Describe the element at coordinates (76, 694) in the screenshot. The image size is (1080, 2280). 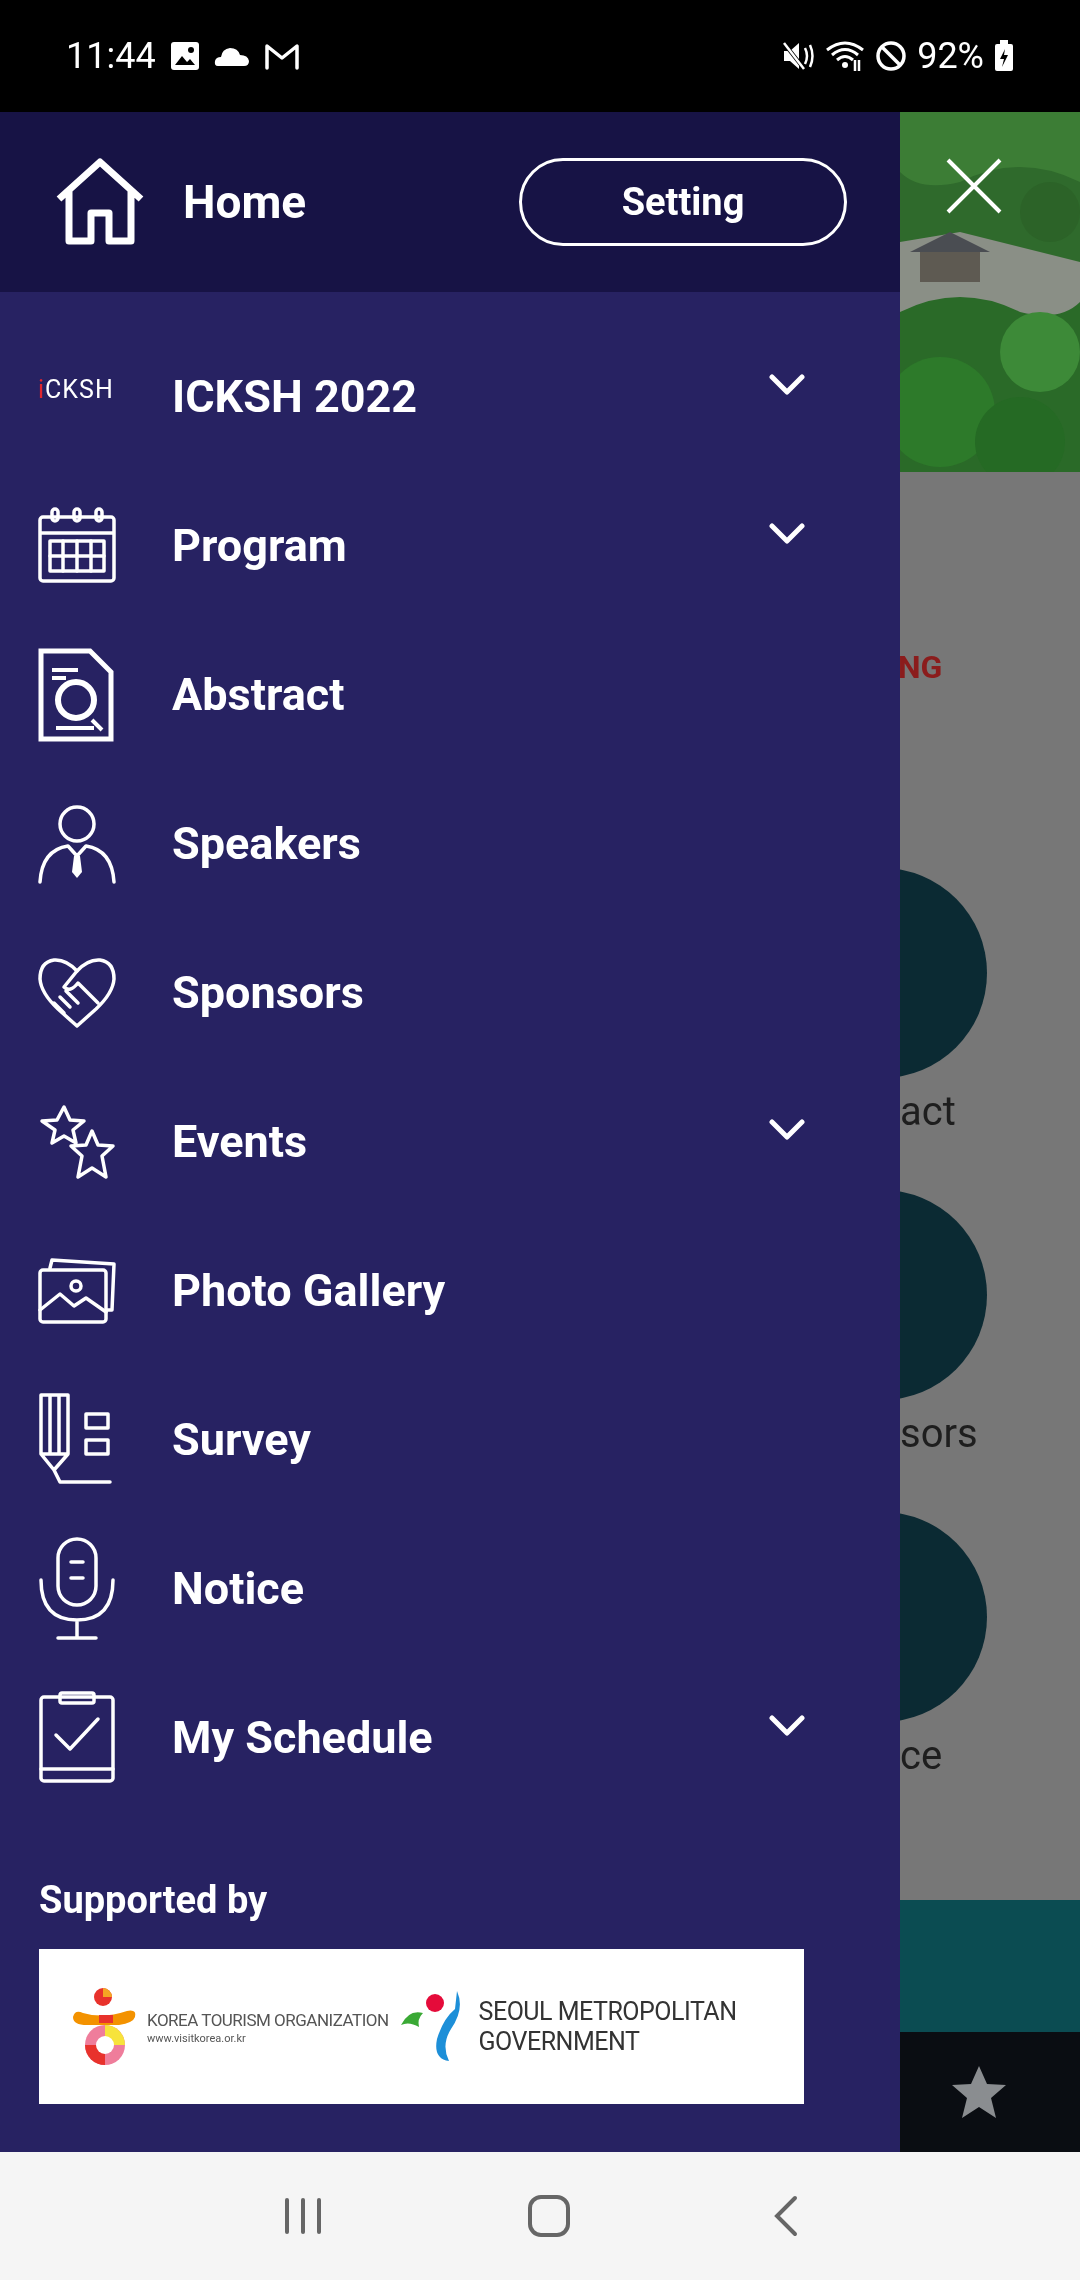
I see `document-search-icon` at that location.